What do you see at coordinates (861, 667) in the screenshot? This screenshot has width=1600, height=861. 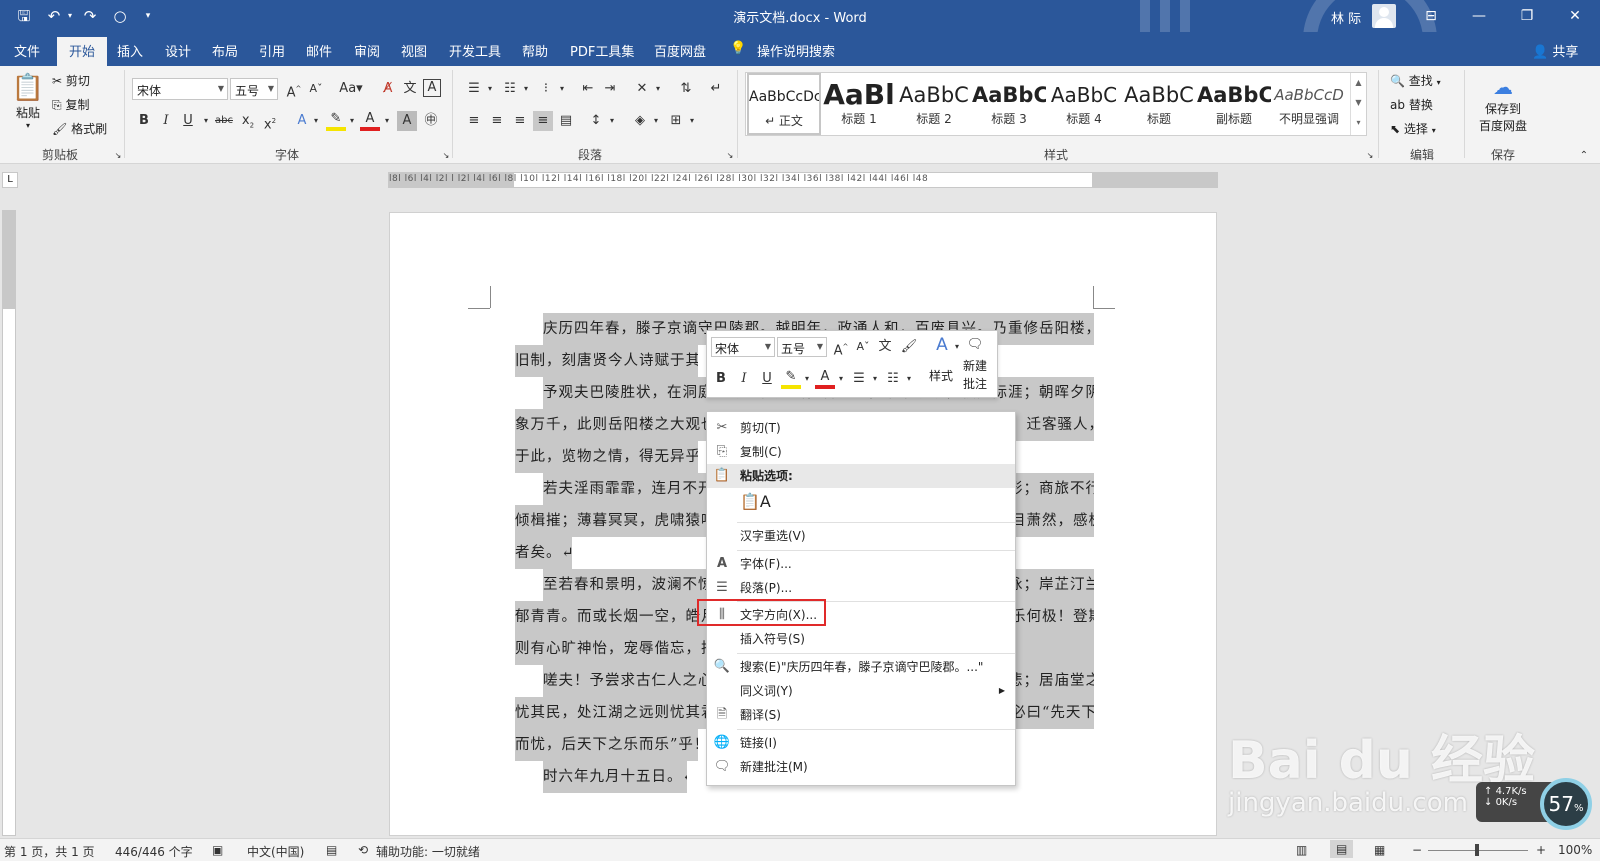 I see `menu-item-search: 🔍 搜索(E)"庆历四年春，滕子京谪守巴陵郡。..."` at bounding box center [861, 667].